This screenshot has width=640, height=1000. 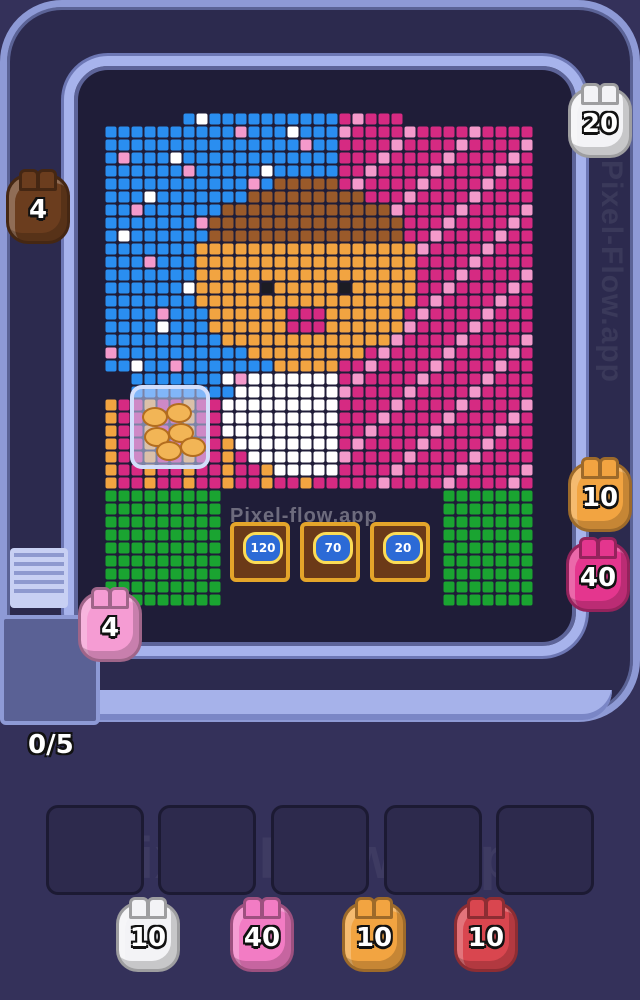 What do you see at coordinates (330, 552) in the screenshot?
I see `chest-slot: 70` at bounding box center [330, 552].